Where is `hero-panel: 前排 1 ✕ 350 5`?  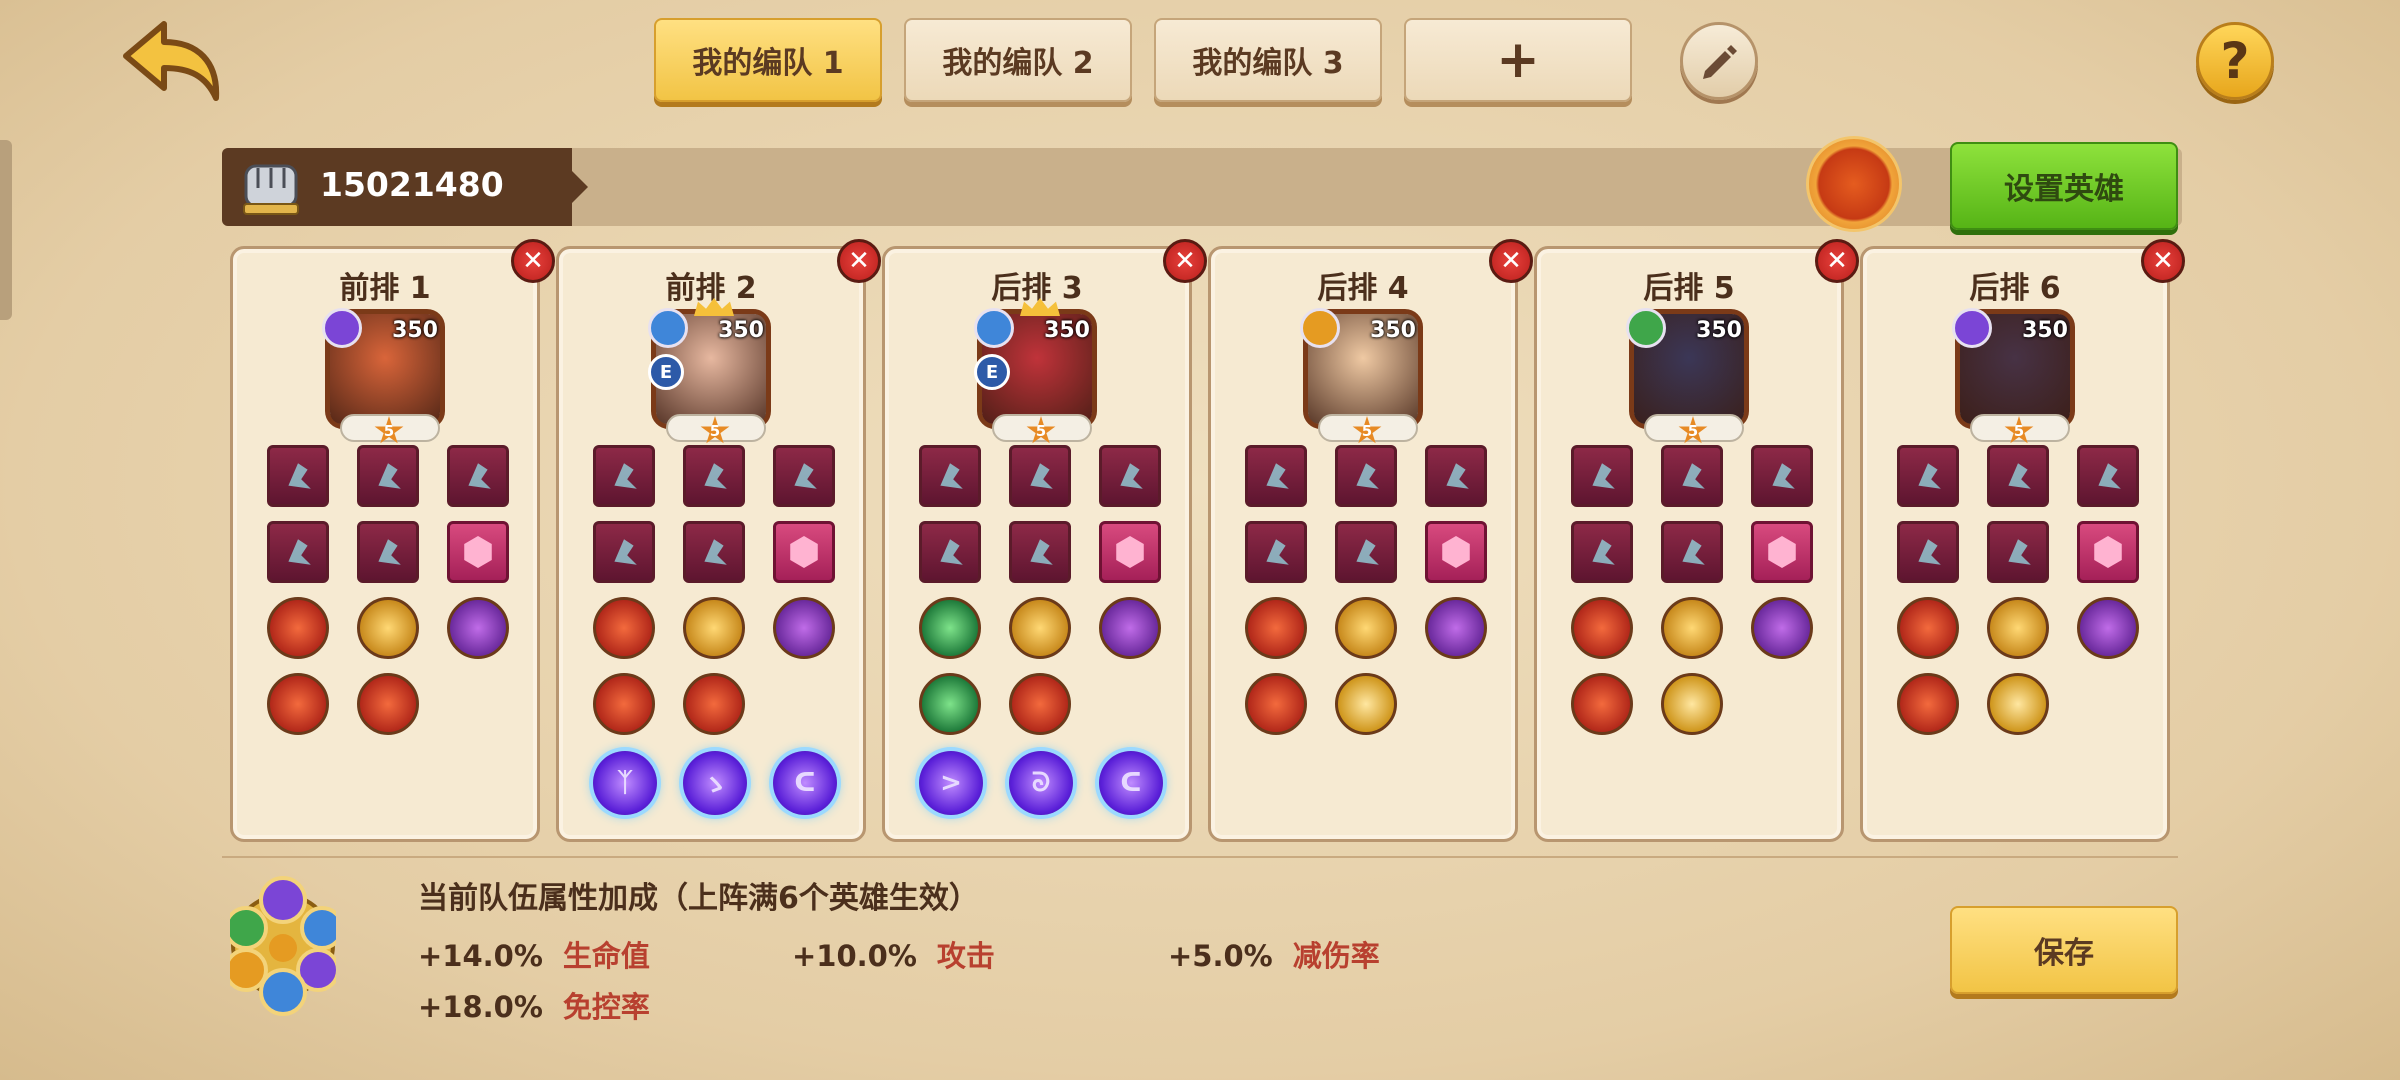 hero-panel: 前排 1 ✕ 350 5 is located at coordinates (392, 540).